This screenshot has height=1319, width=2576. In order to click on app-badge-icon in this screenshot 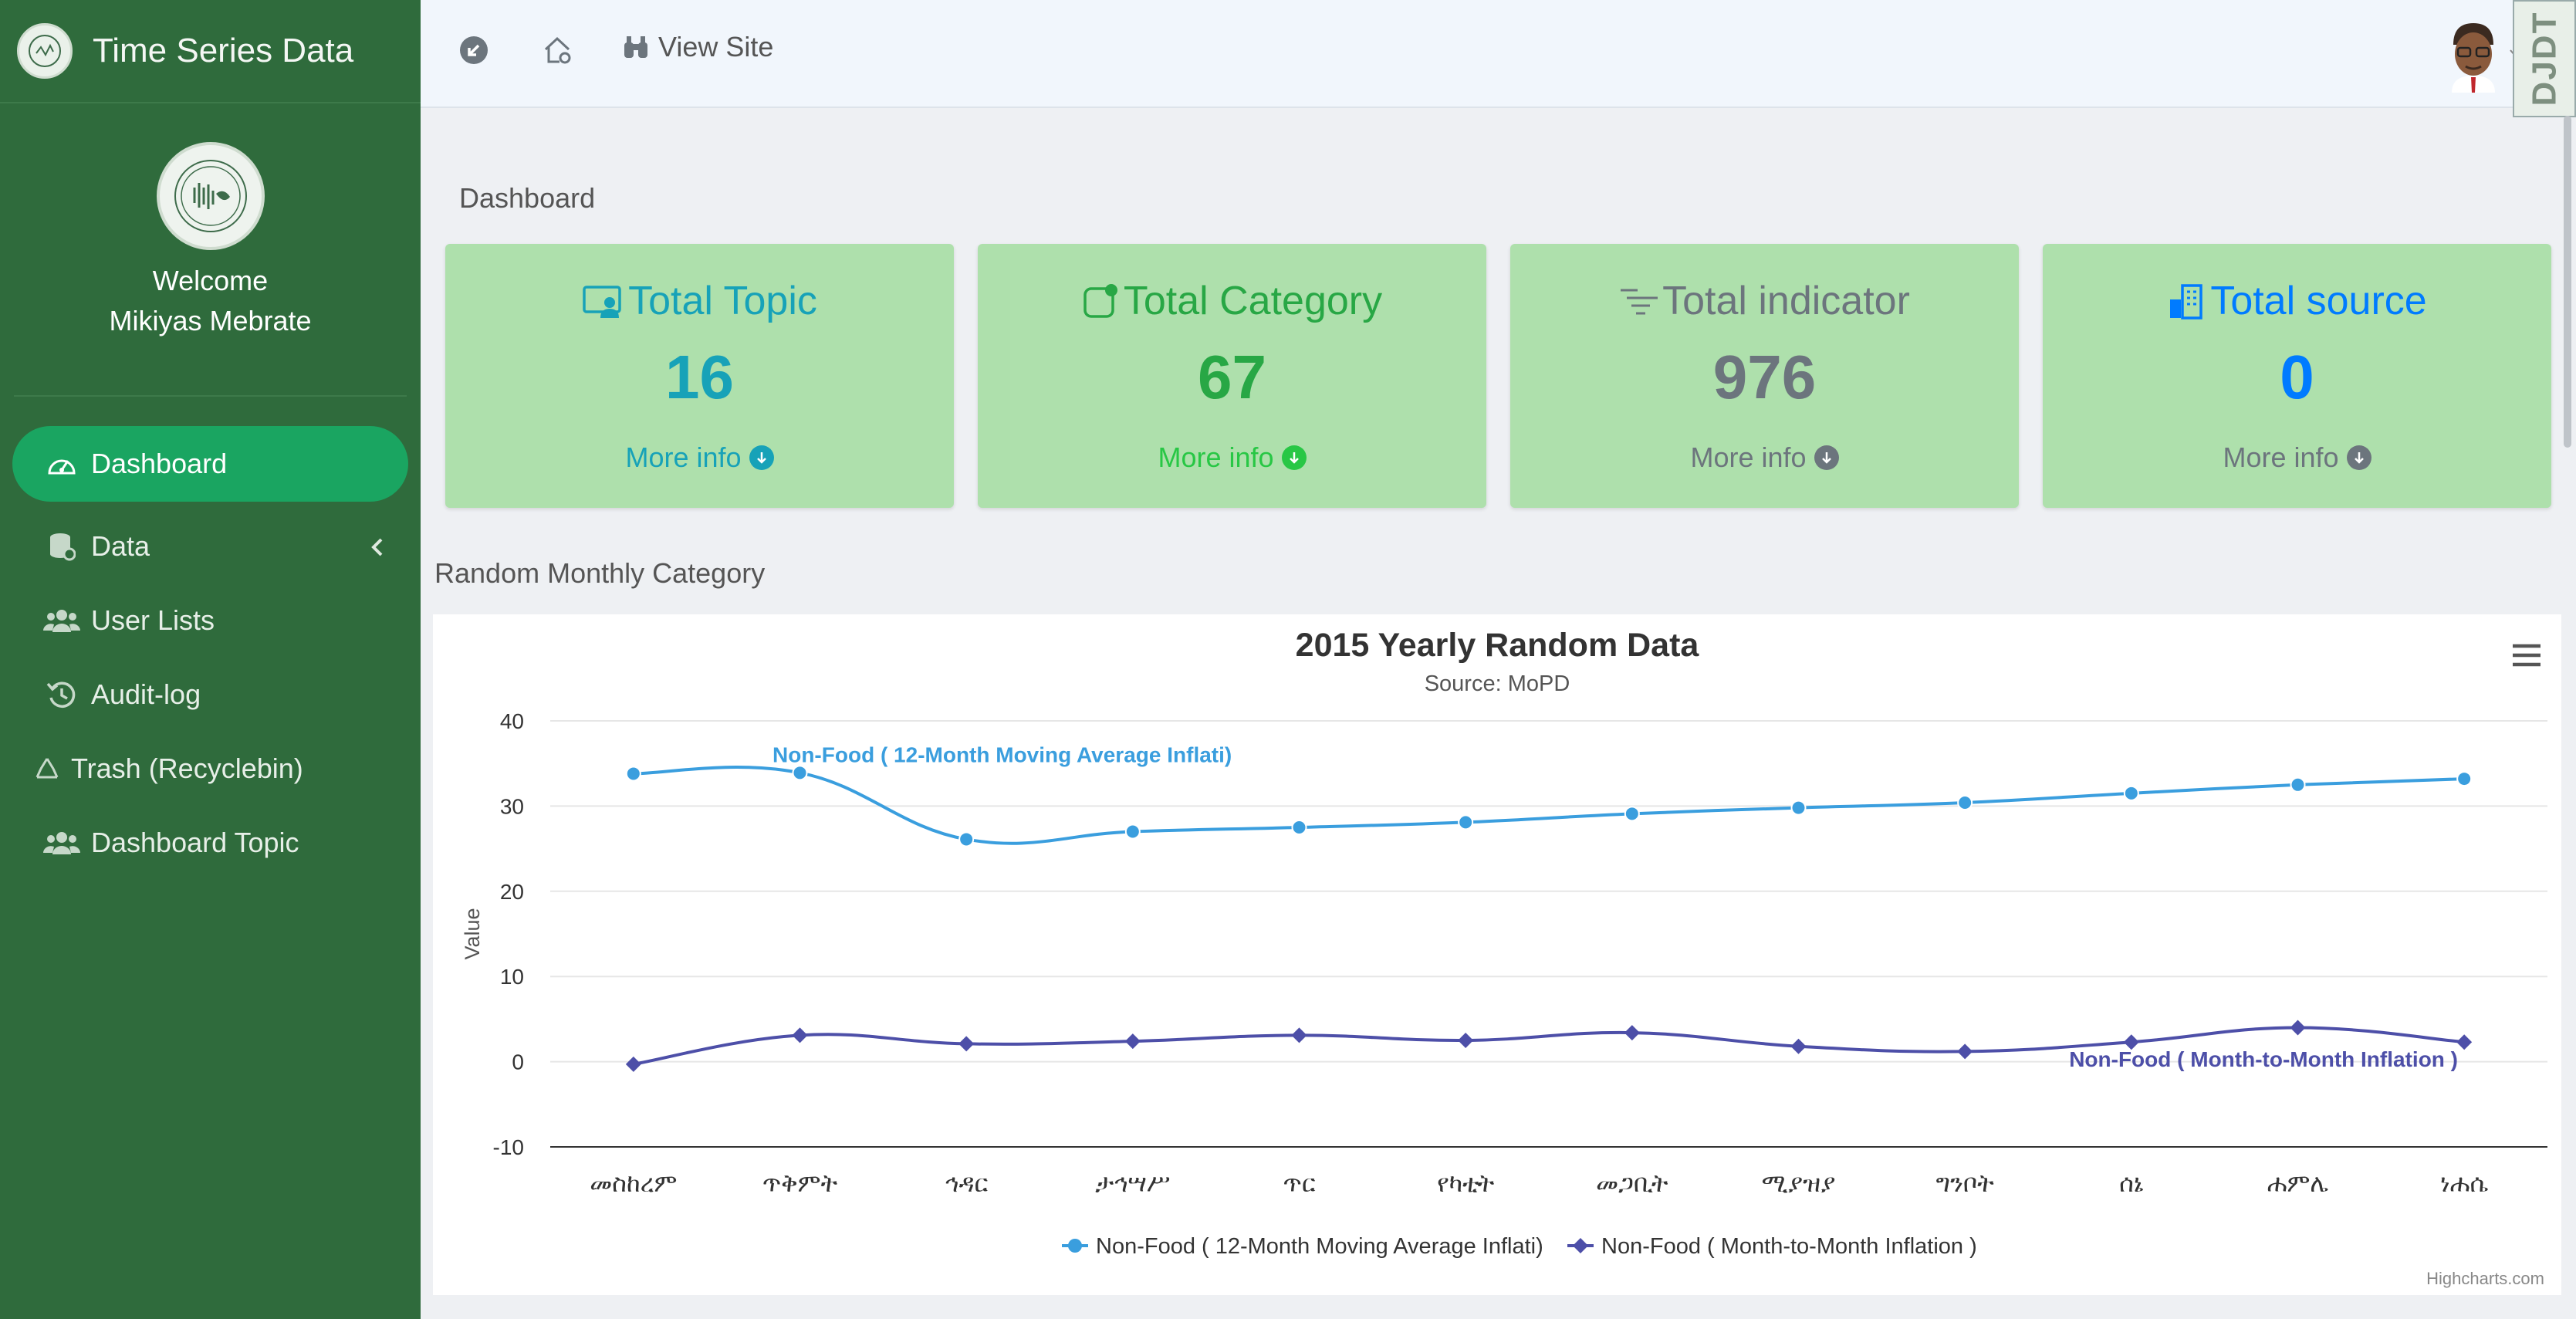, I will do `click(1101, 301)`.